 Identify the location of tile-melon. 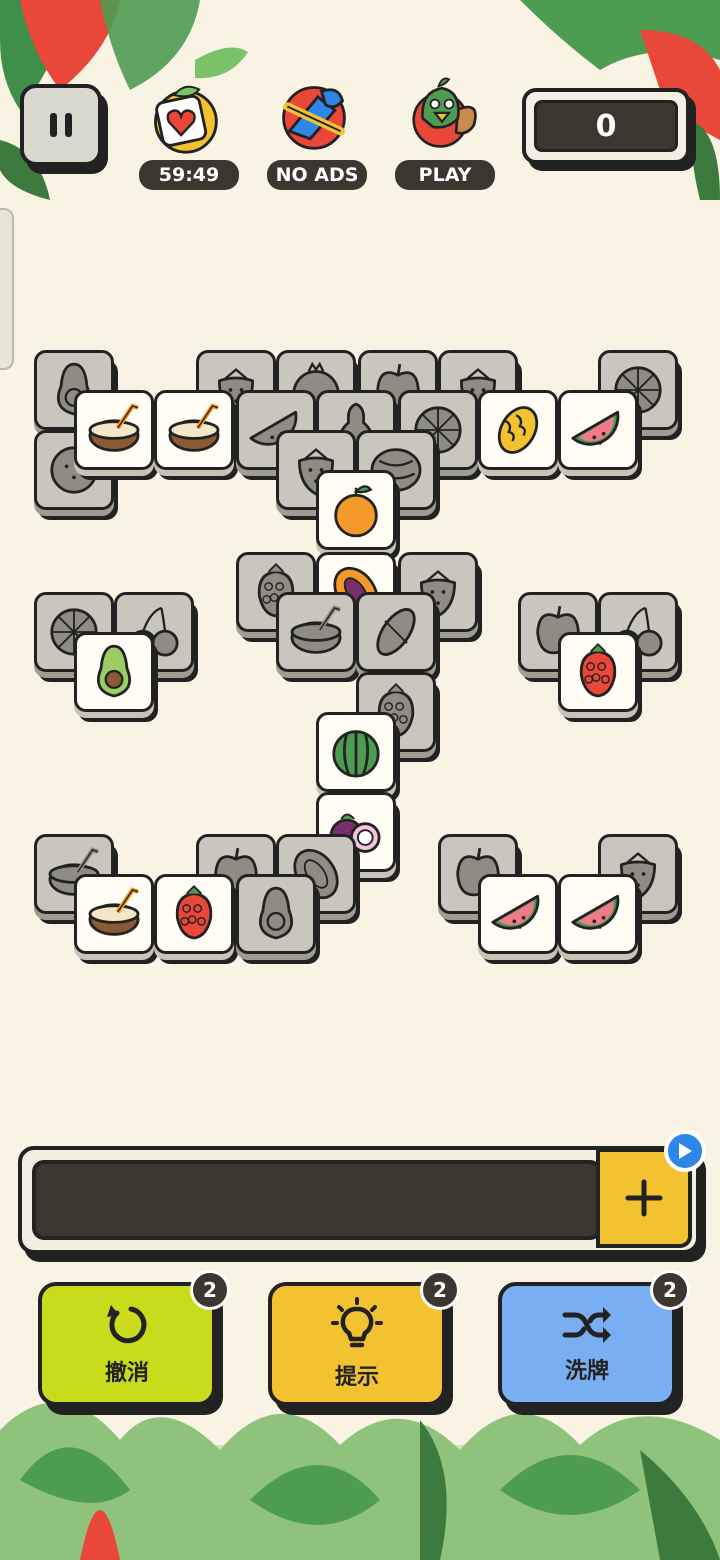
(518, 430).